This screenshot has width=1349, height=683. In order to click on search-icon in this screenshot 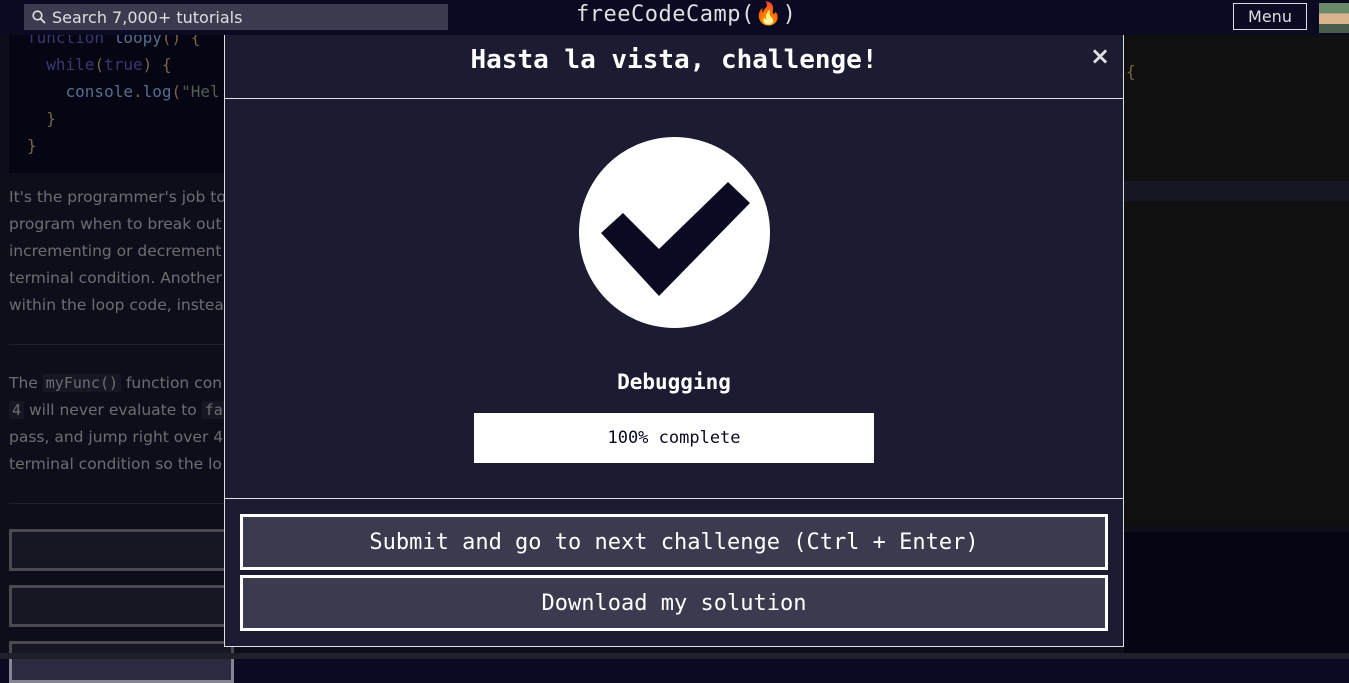, I will do `click(39, 17)`.